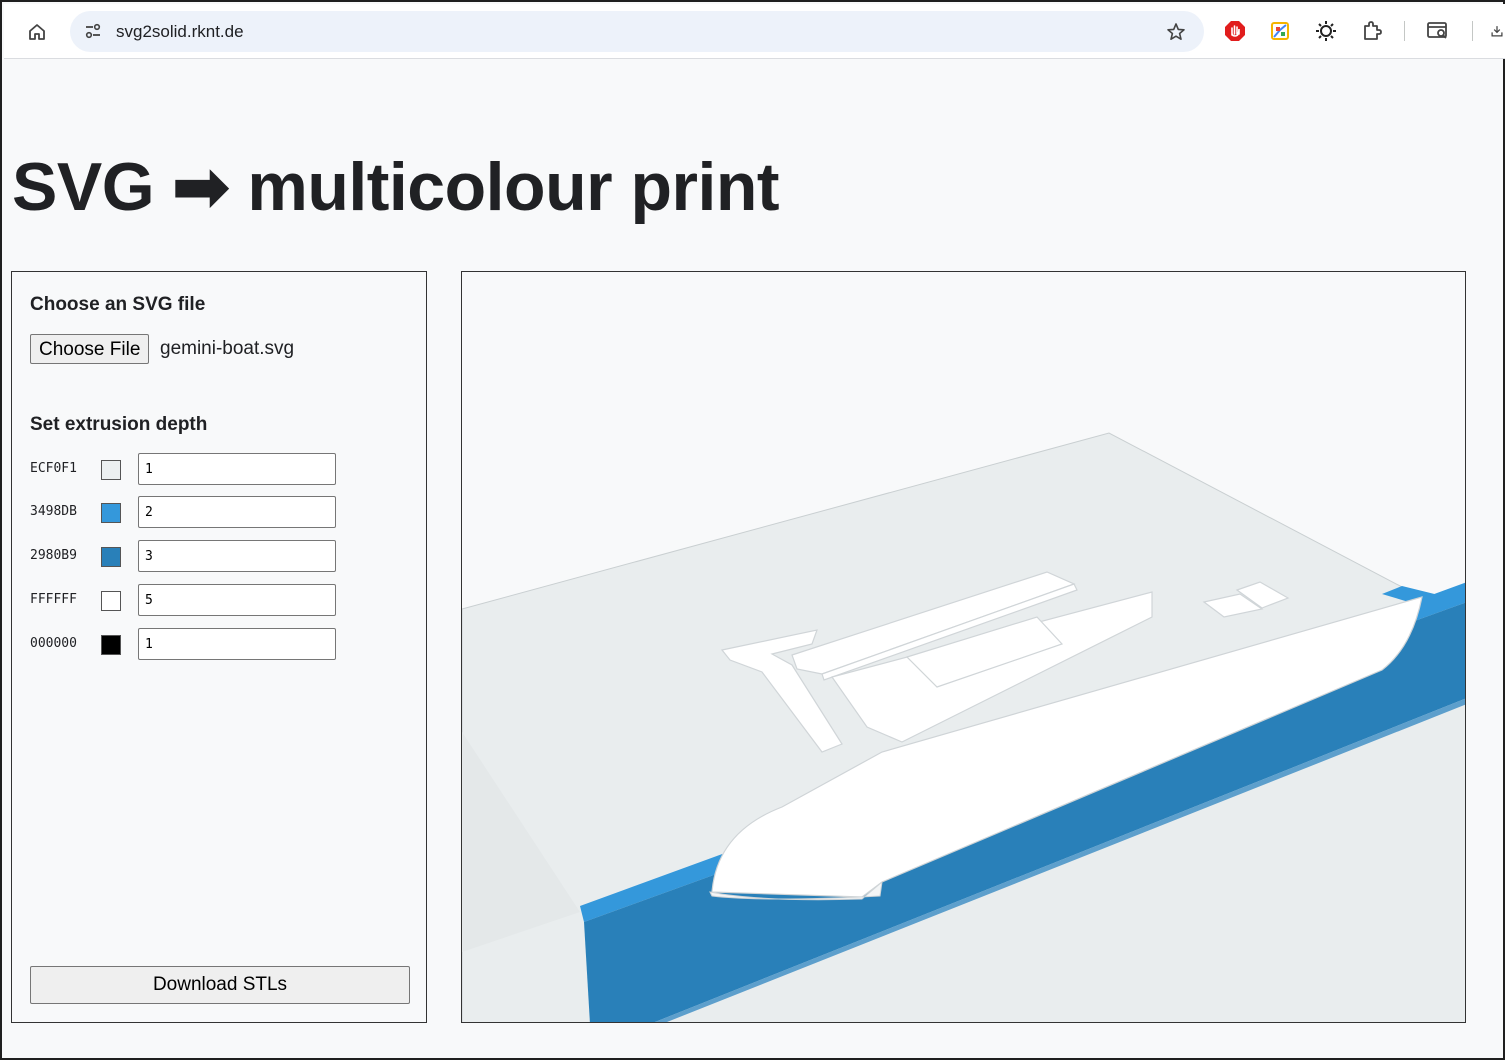 The width and height of the screenshot is (1505, 1060). Describe the element at coordinates (1372, 31) in the screenshot. I see `extensions-puzzle-icon` at that location.